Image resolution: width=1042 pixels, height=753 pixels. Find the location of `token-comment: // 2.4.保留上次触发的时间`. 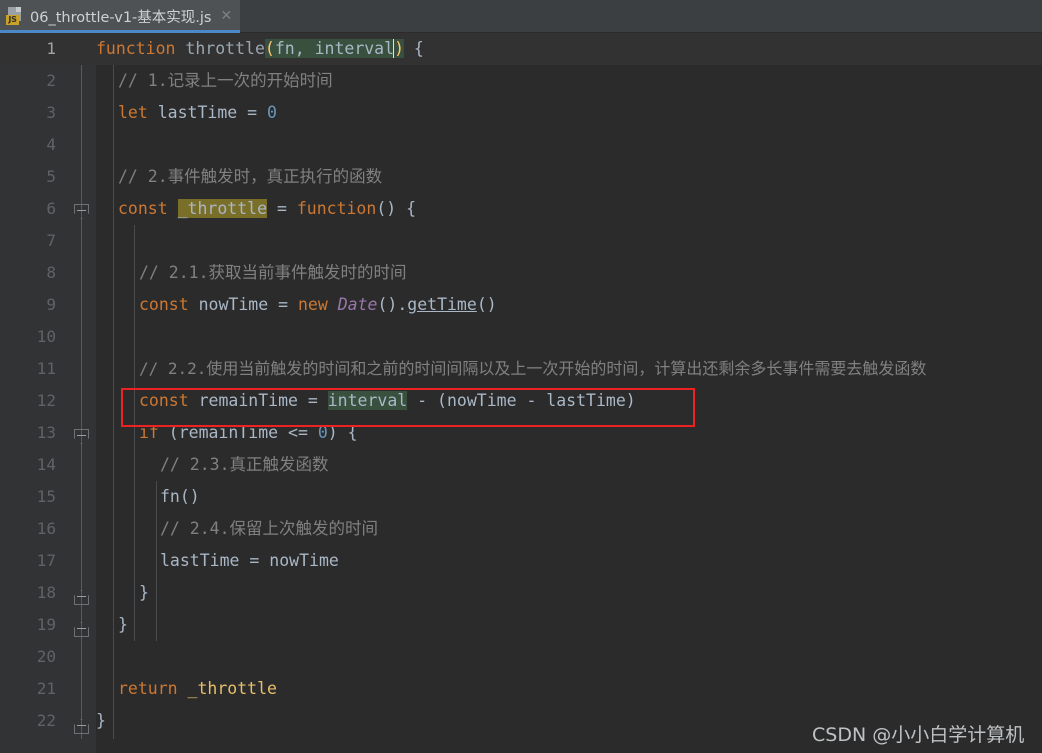

token-comment: // 2.4.保留上次触发的时间 is located at coordinates (269, 528).